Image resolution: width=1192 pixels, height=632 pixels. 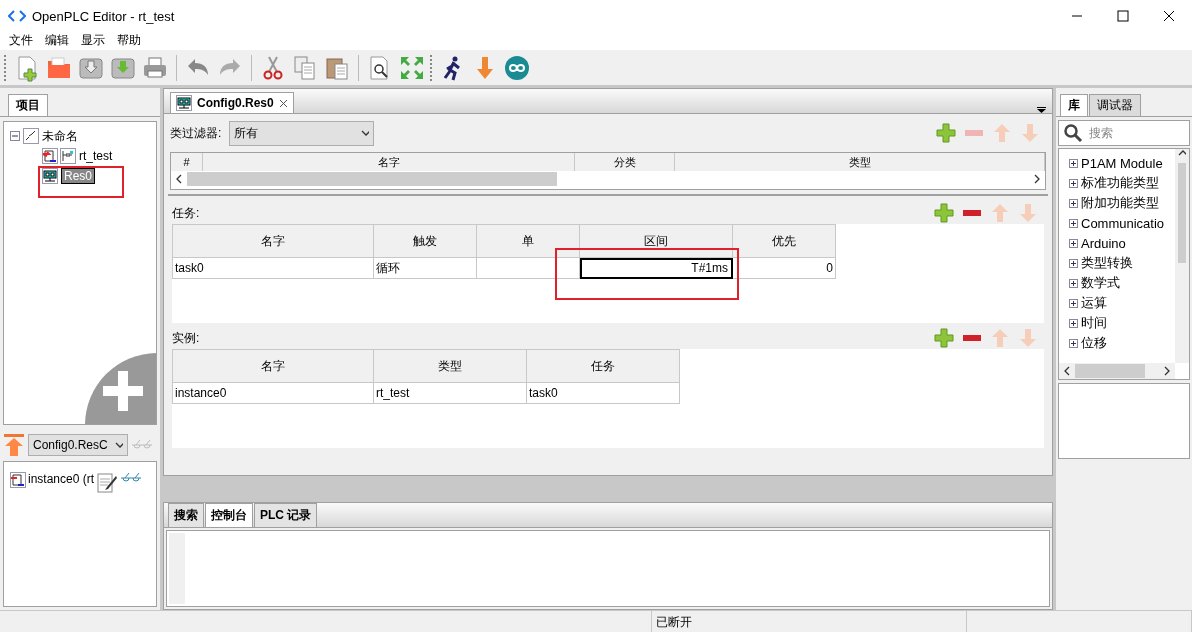 What do you see at coordinates (131, 478) in the screenshot?
I see `glasses-icon` at bounding box center [131, 478].